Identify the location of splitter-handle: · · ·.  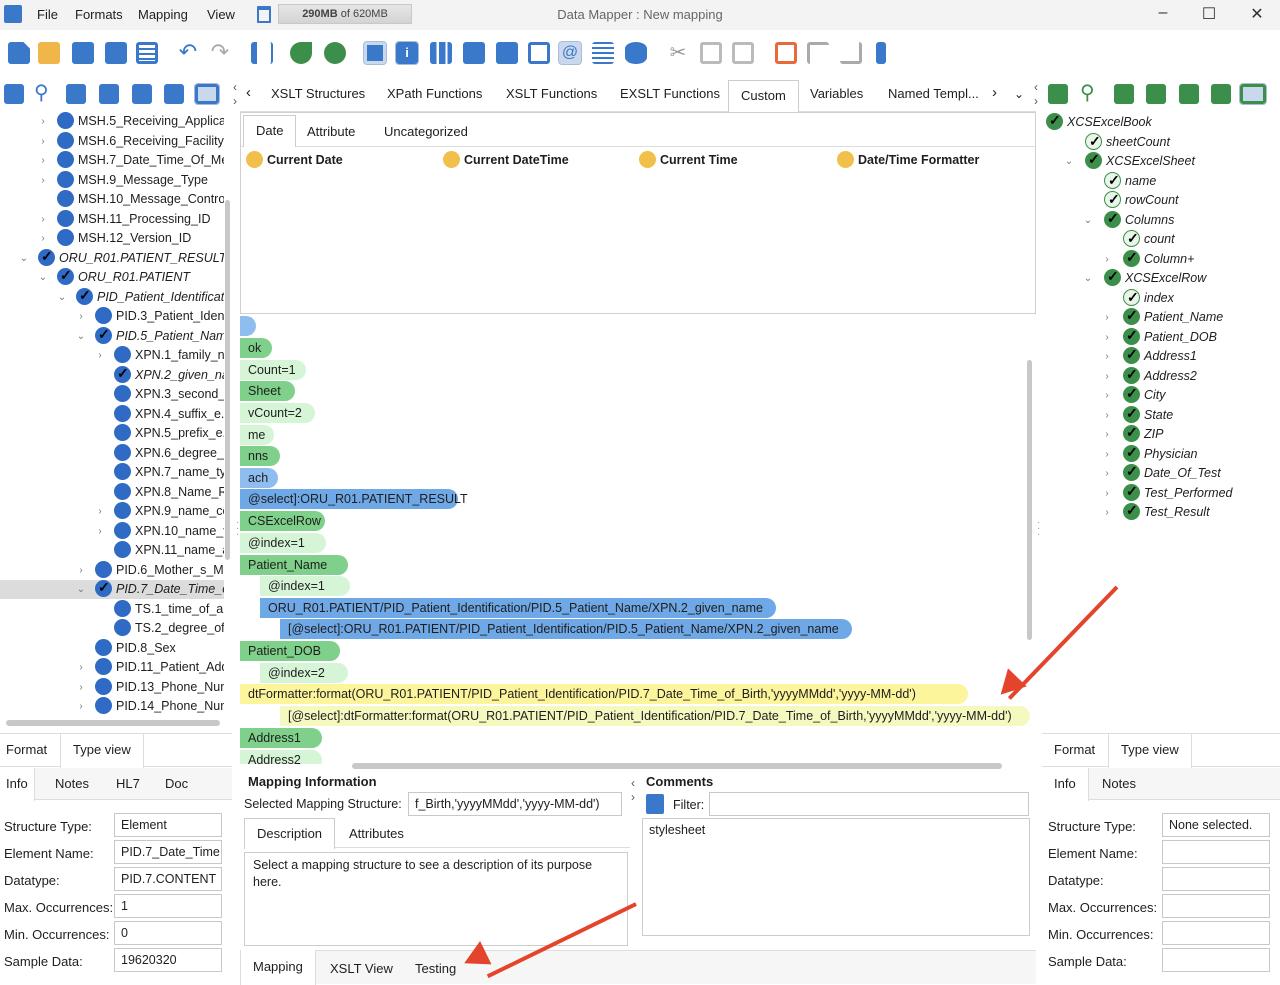
(1038, 529).